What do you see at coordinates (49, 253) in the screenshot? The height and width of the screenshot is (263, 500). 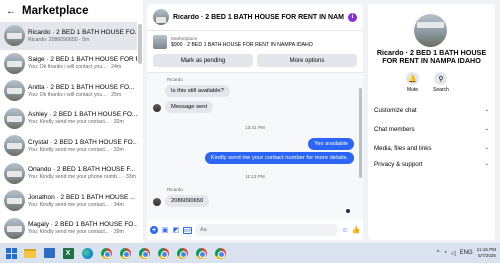 I see `taskbar-store` at bounding box center [49, 253].